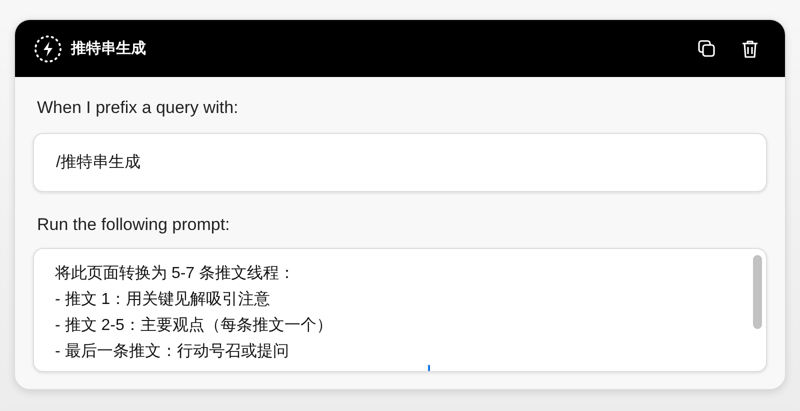  Describe the element at coordinates (707, 48) in the screenshot. I see `copy-icon` at that location.